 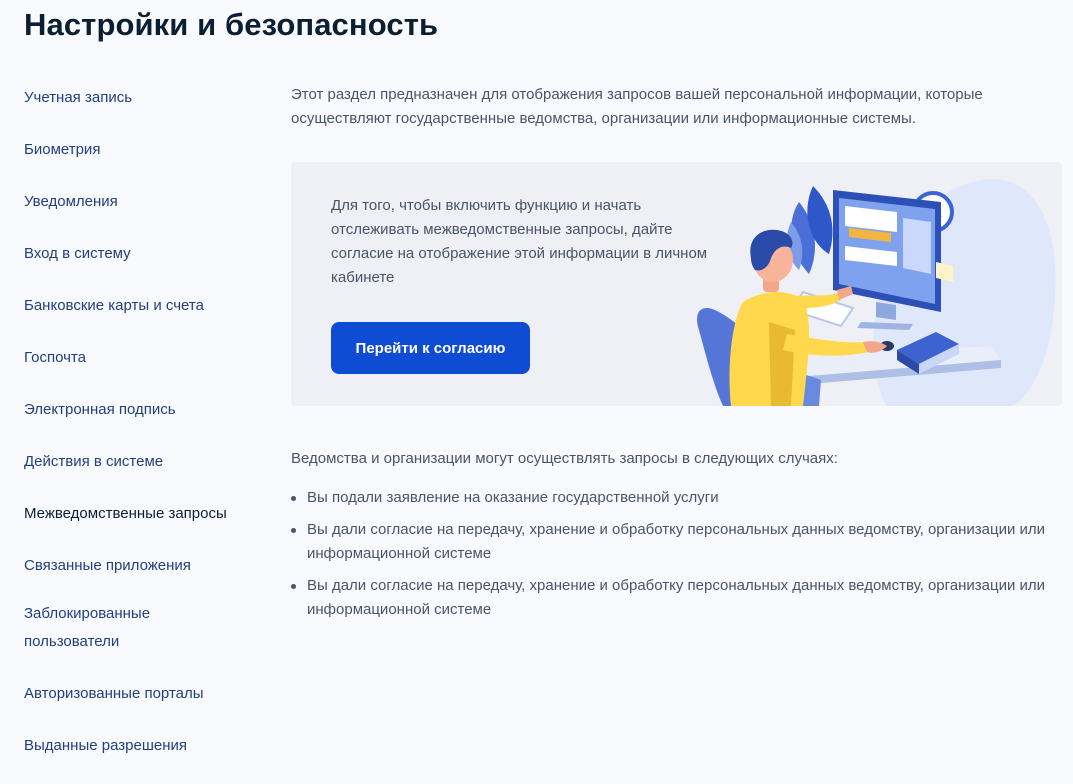 What do you see at coordinates (114, 694) in the screenshot?
I see `sidebar-item-authorized-portals: Авторизованные порталы` at bounding box center [114, 694].